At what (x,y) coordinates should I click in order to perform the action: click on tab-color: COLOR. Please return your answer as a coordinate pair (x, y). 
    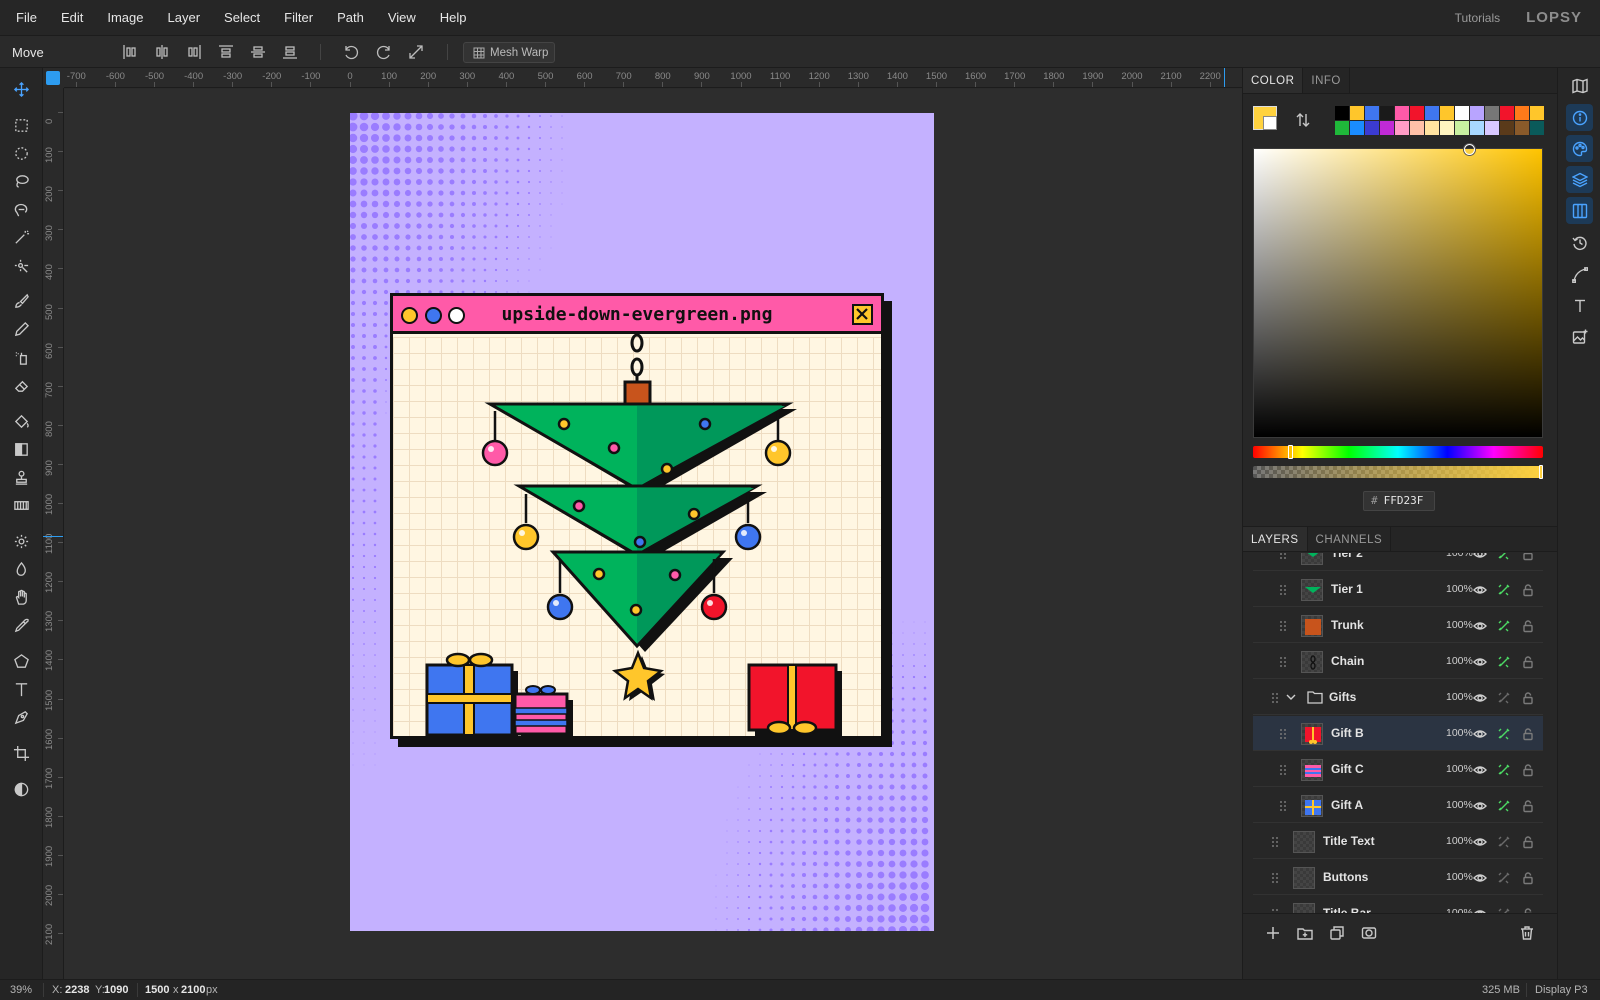
    Looking at the image, I should click on (1273, 80).